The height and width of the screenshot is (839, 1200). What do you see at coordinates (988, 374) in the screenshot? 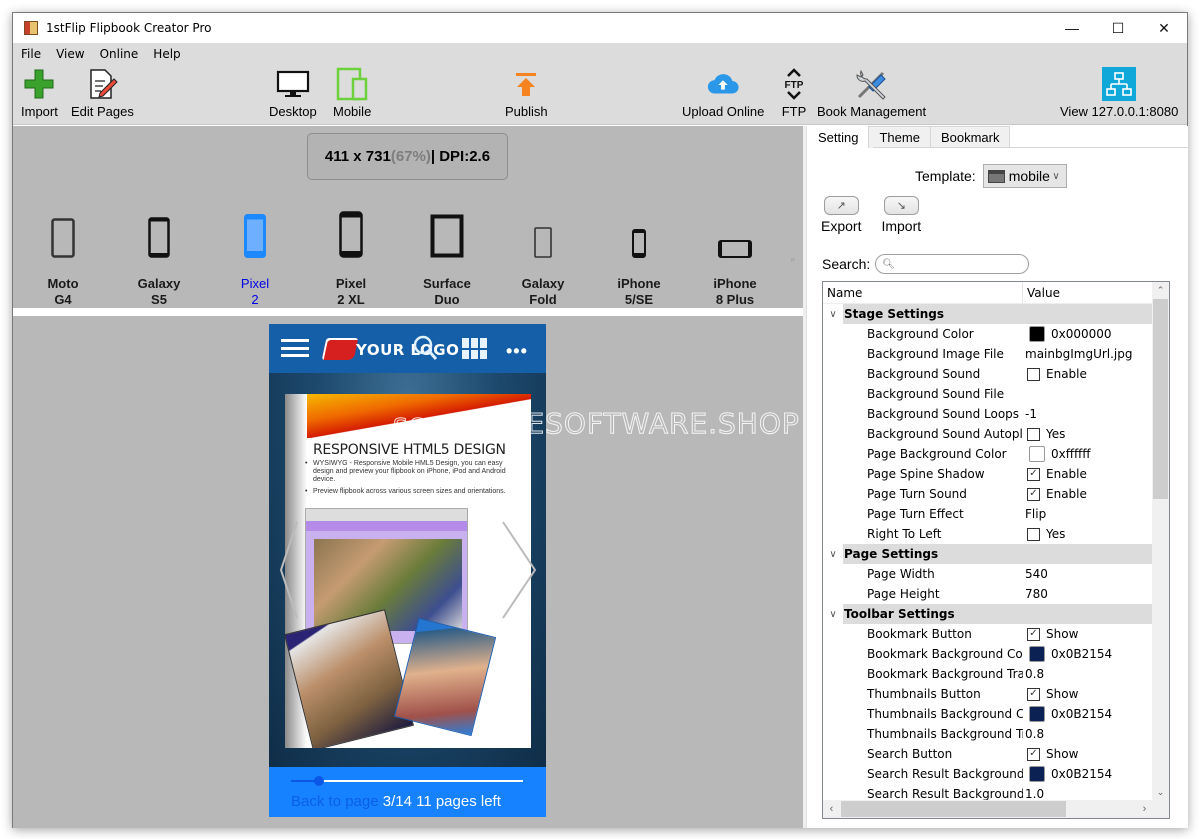
I see `property-row: Background Sound Enable` at bounding box center [988, 374].